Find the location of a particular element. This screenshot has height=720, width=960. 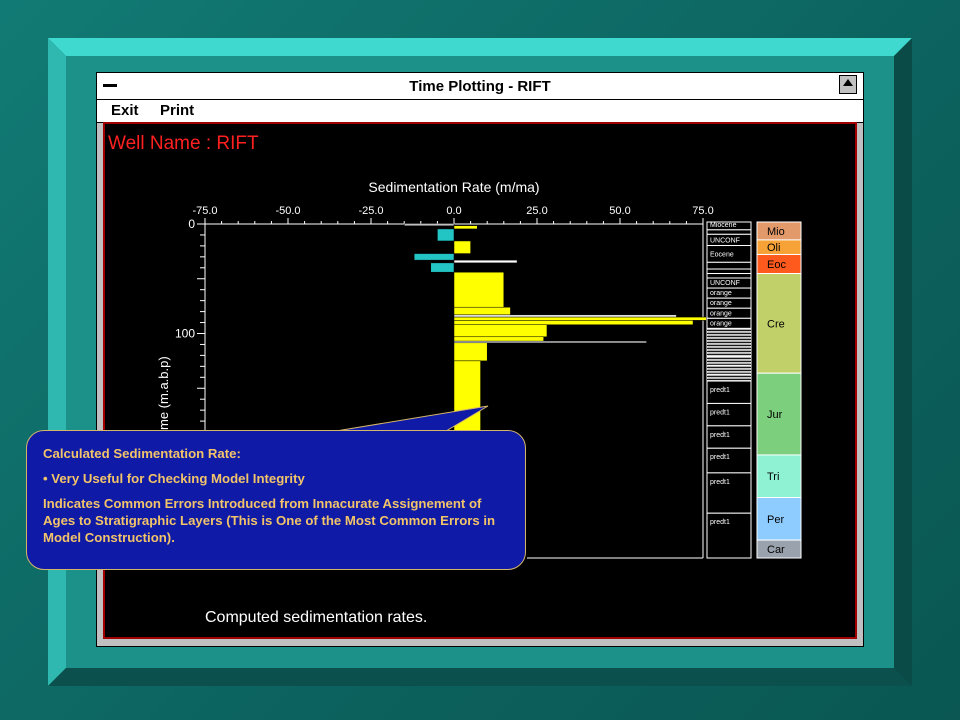

age-label: Oli is located at coordinates (773, 248).